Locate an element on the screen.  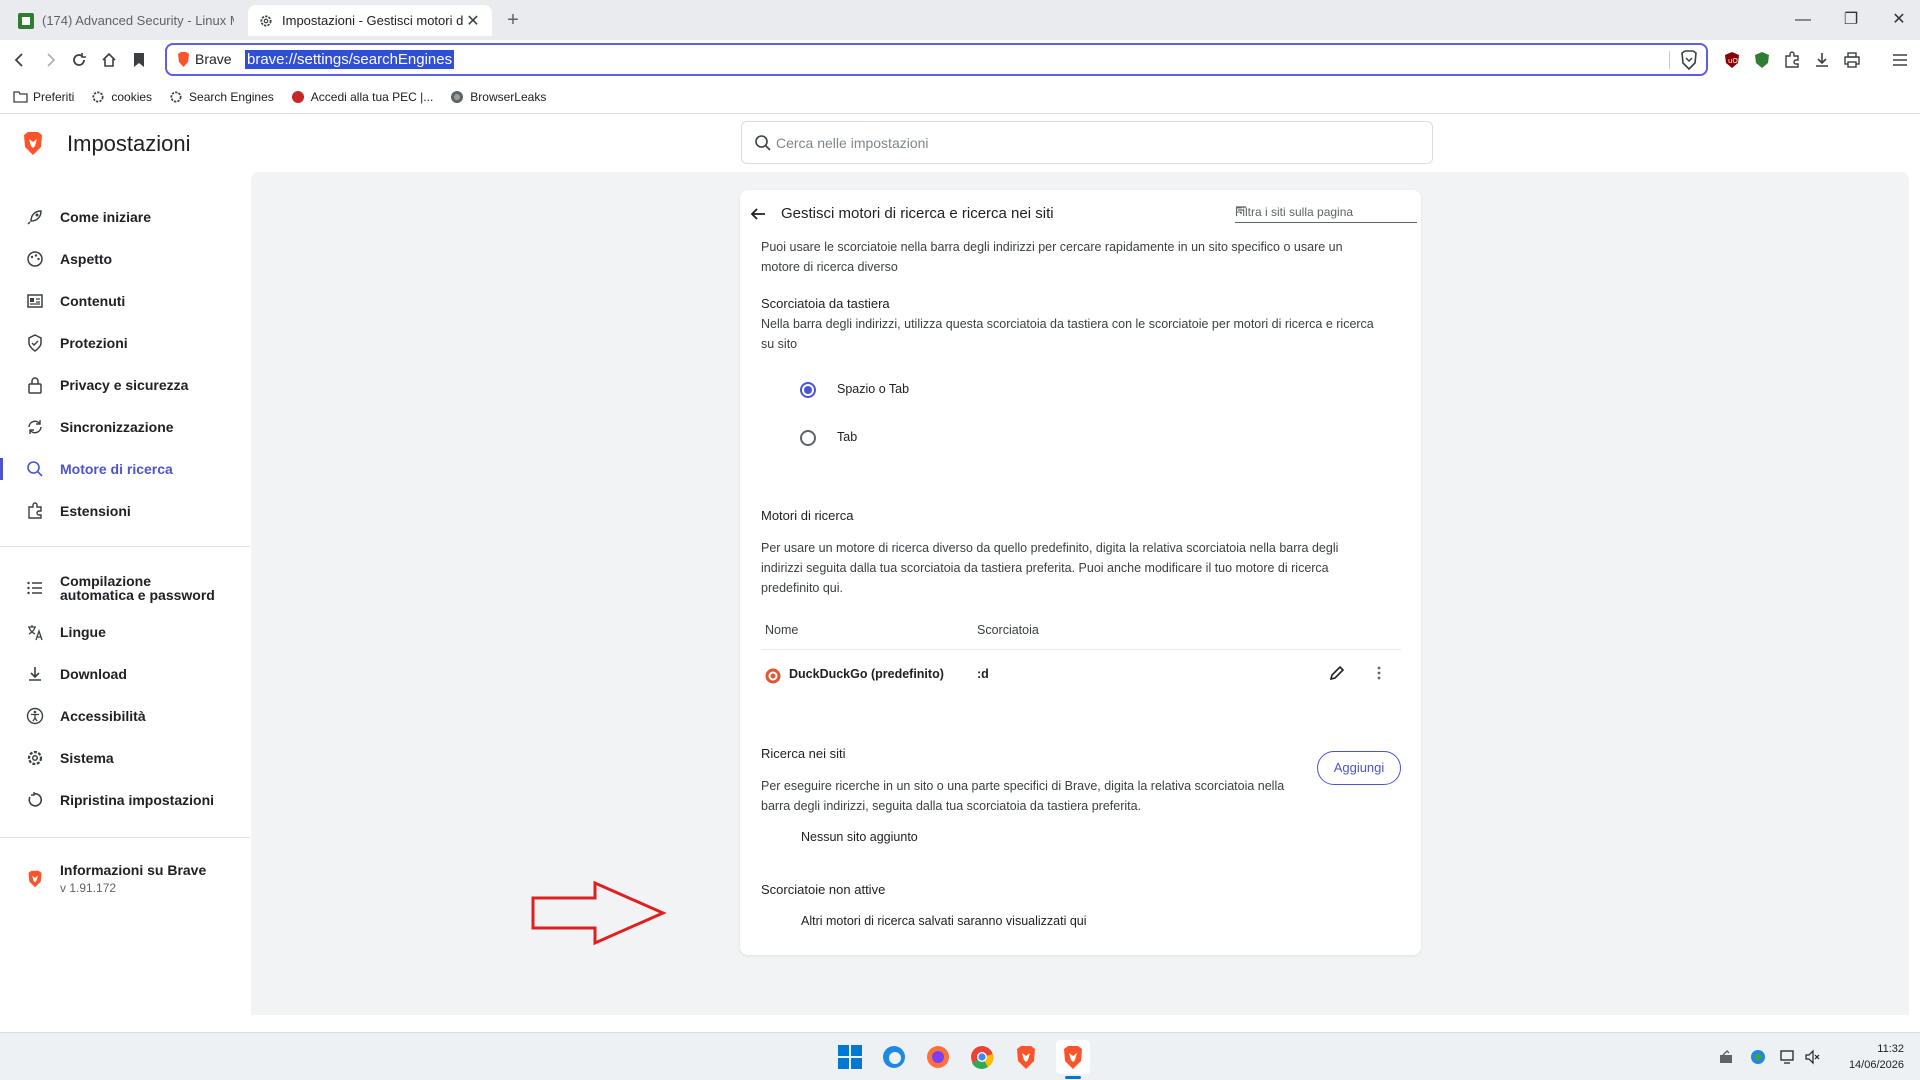
bookmark-label: Preferiti is located at coordinates (54, 96).